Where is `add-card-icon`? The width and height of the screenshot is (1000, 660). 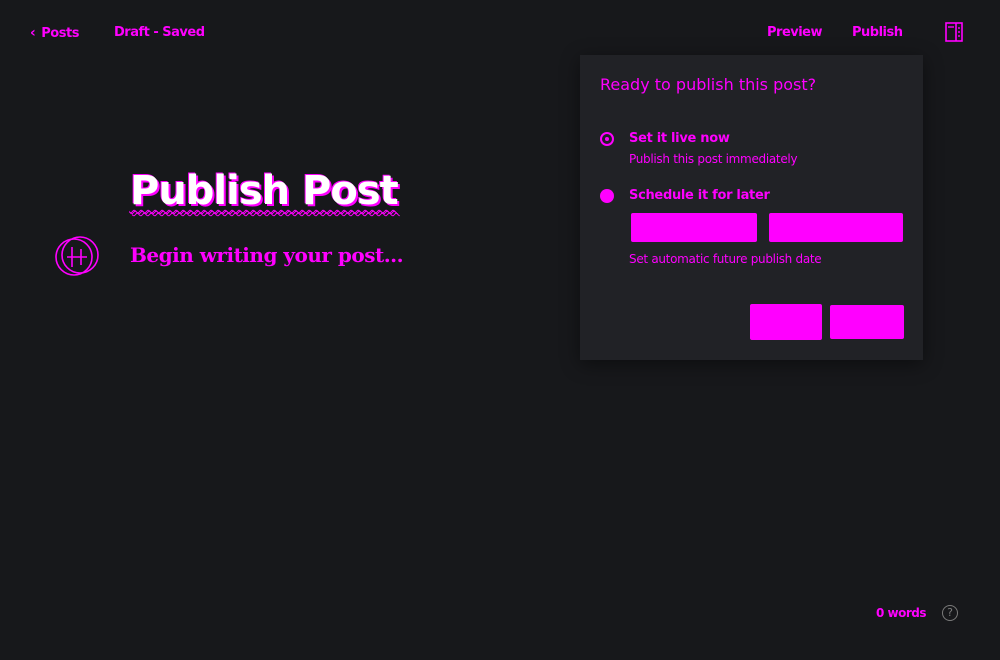
add-card-icon is located at coordinates (77, 256).